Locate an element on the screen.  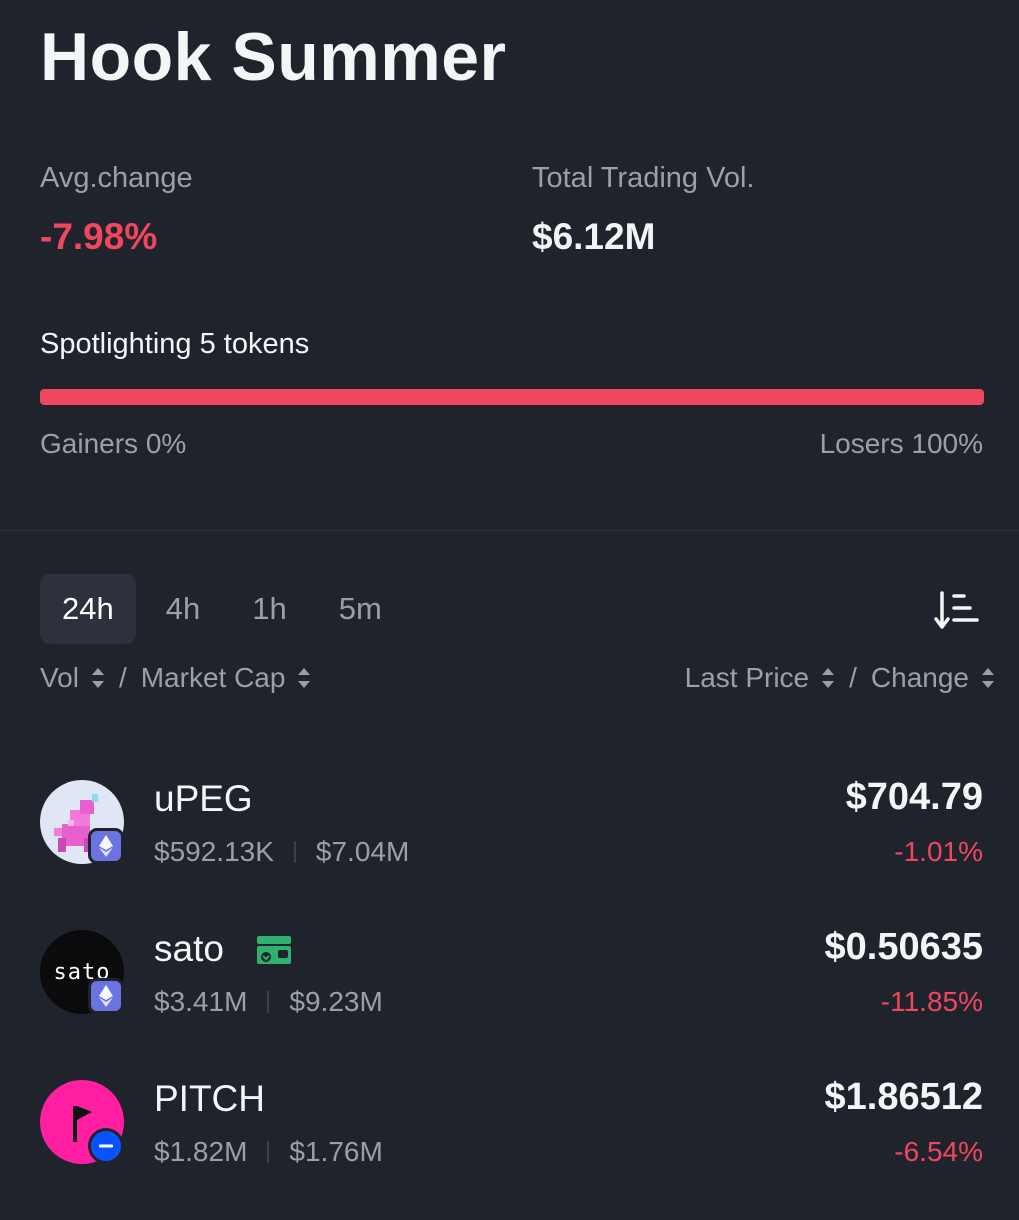
gainers-label: Gainers 0% is located at coordinates (113, 443).